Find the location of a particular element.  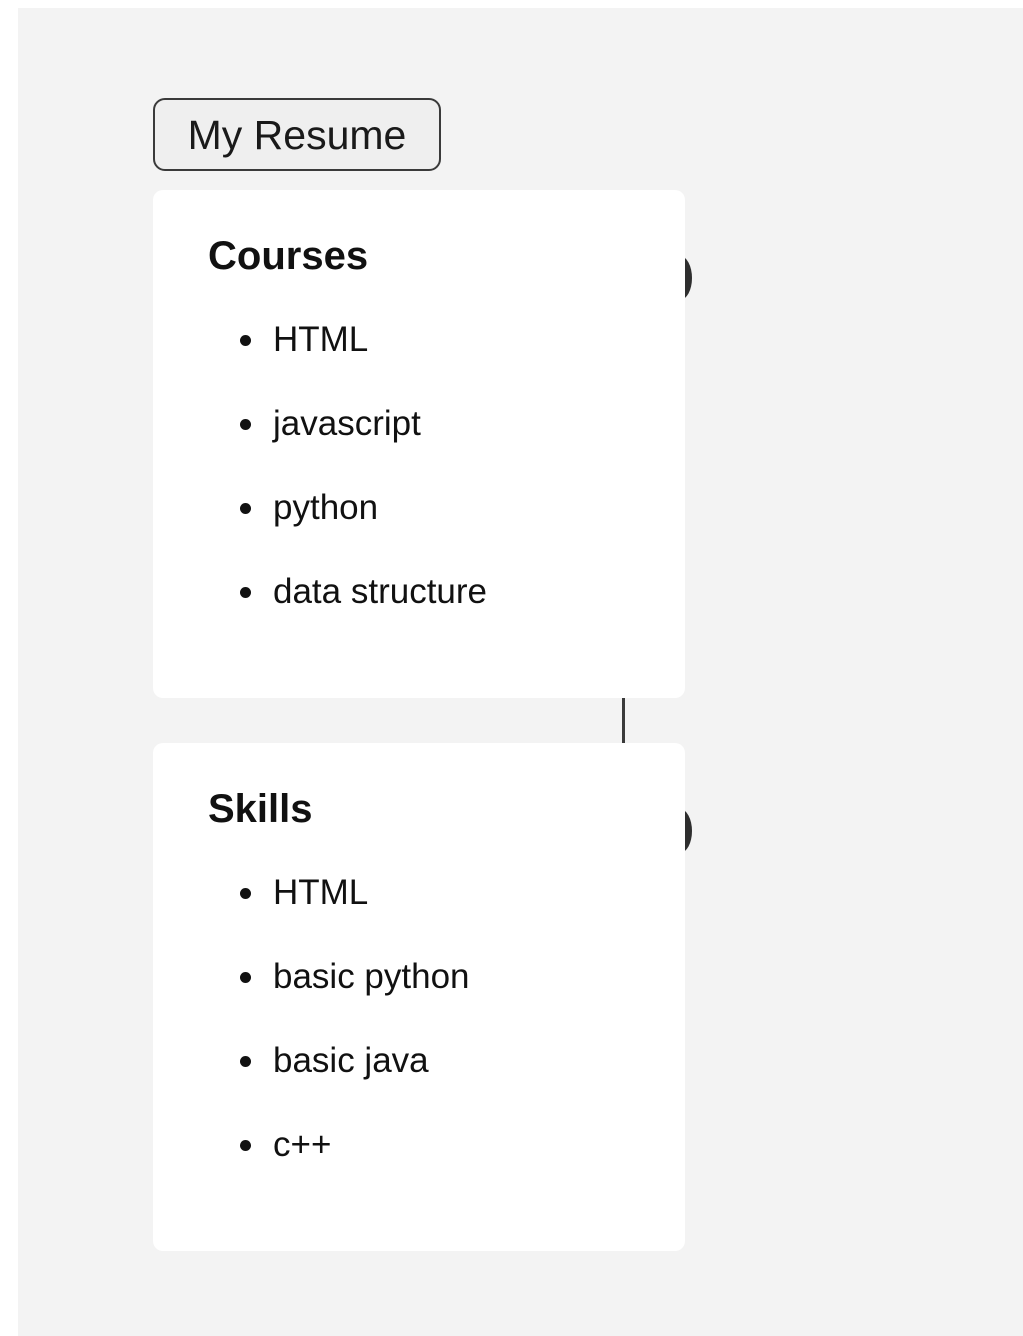

list-item: javascript is located at coordinates (320, 442).